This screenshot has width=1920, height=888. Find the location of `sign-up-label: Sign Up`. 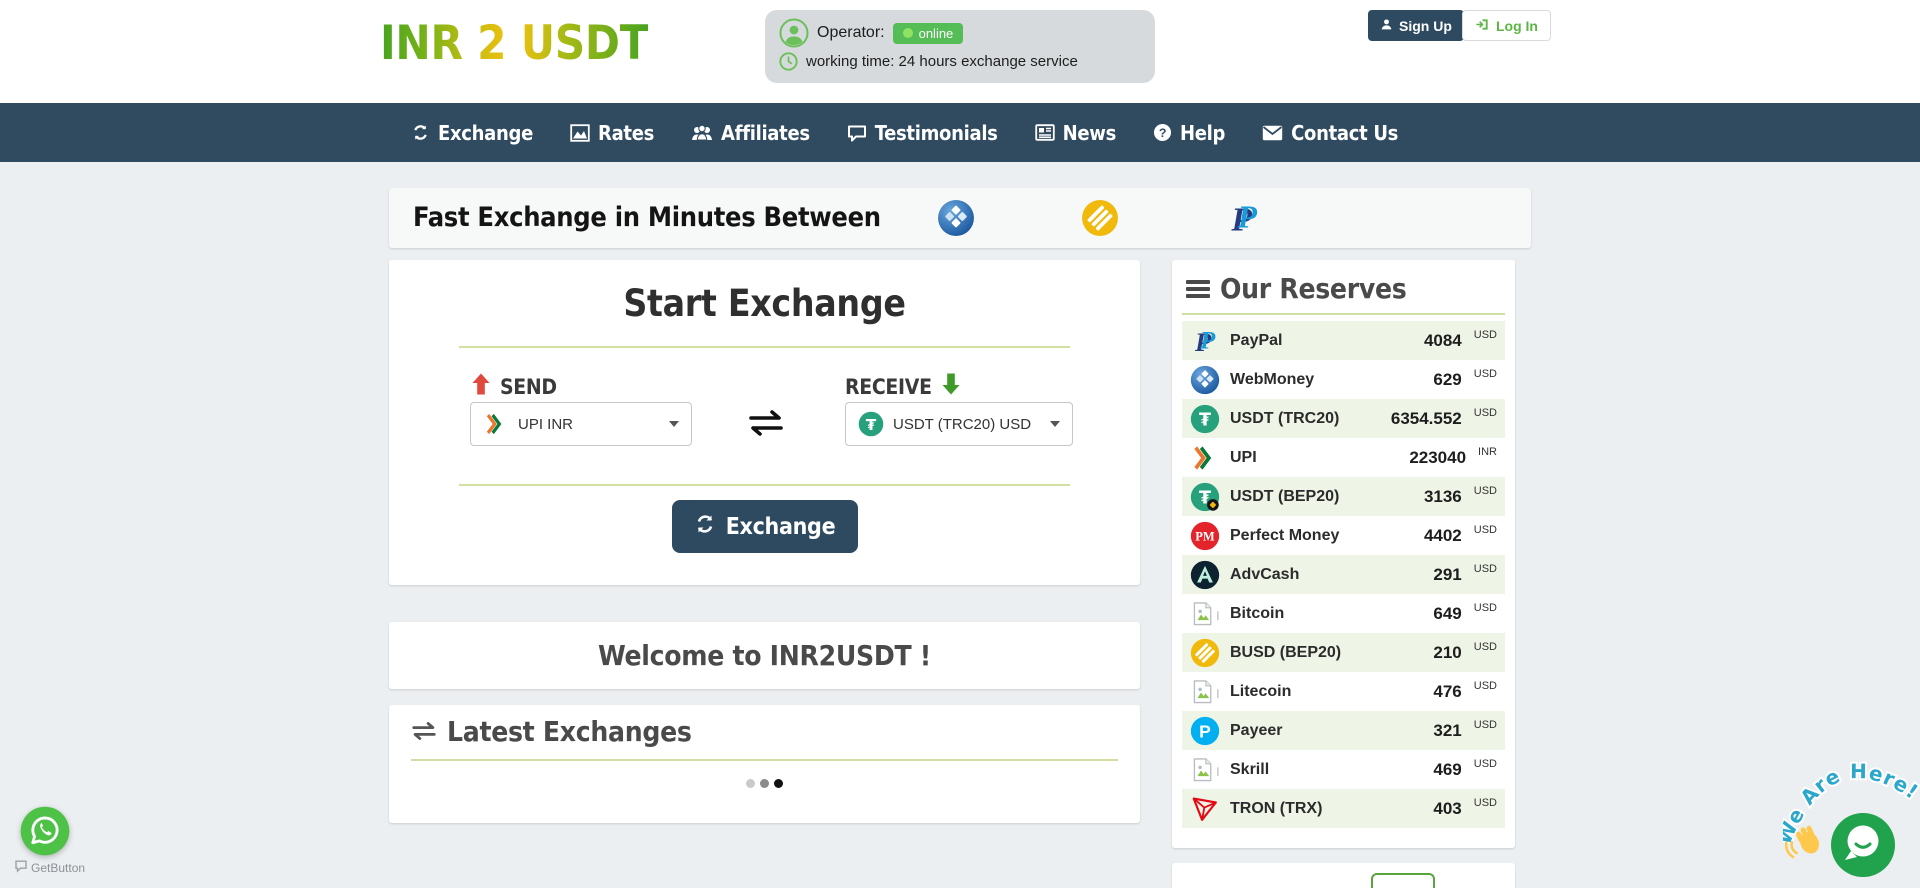

sign-up-label: Sign Up is located at coordinates (1425, 25).